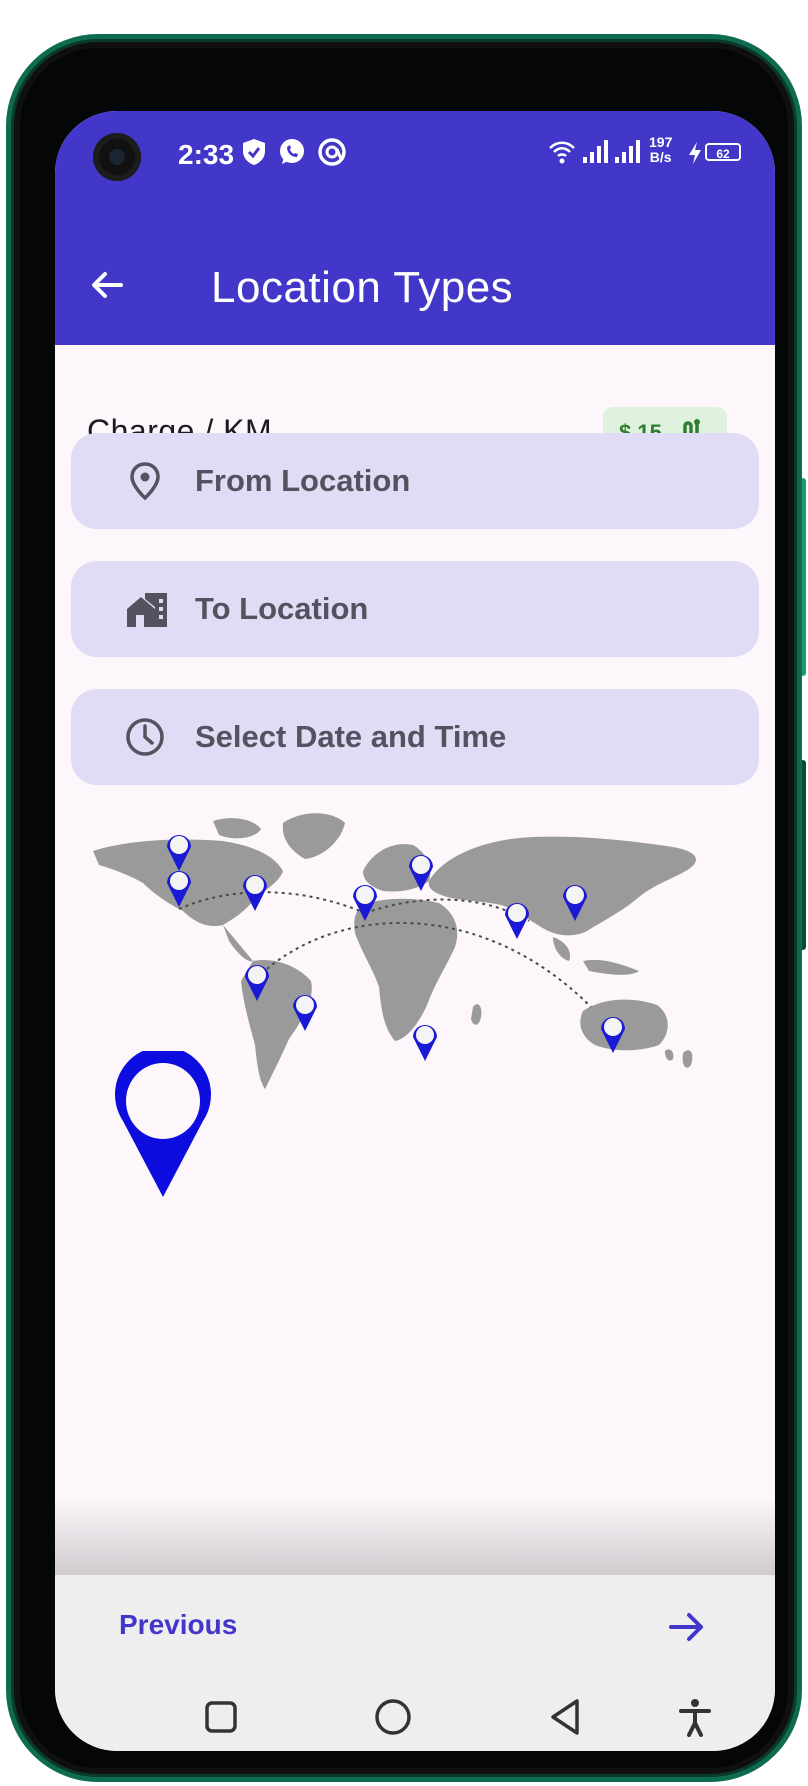 The height and width of the screenshot is (1786, 808). I want to click on arrow-forward-icon, so click(687, 1627).